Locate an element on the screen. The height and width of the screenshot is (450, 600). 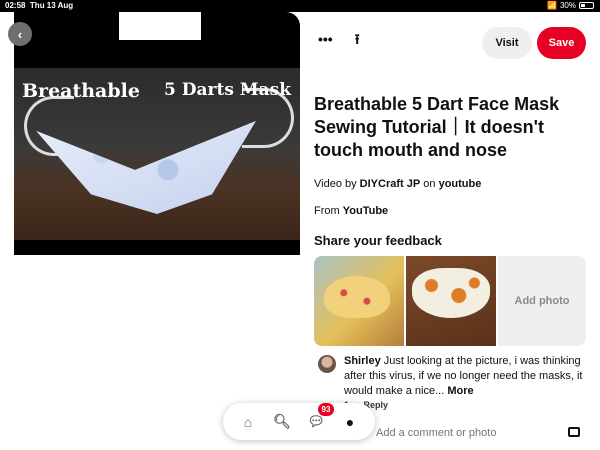
share-icon: ⭱ is located at coordinates (357, 39).